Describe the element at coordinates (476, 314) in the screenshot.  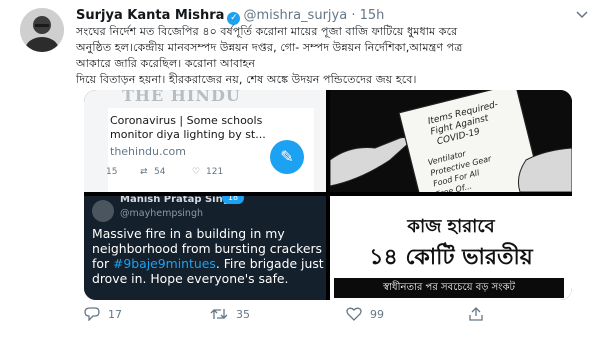
I see `share-icon` at that location.